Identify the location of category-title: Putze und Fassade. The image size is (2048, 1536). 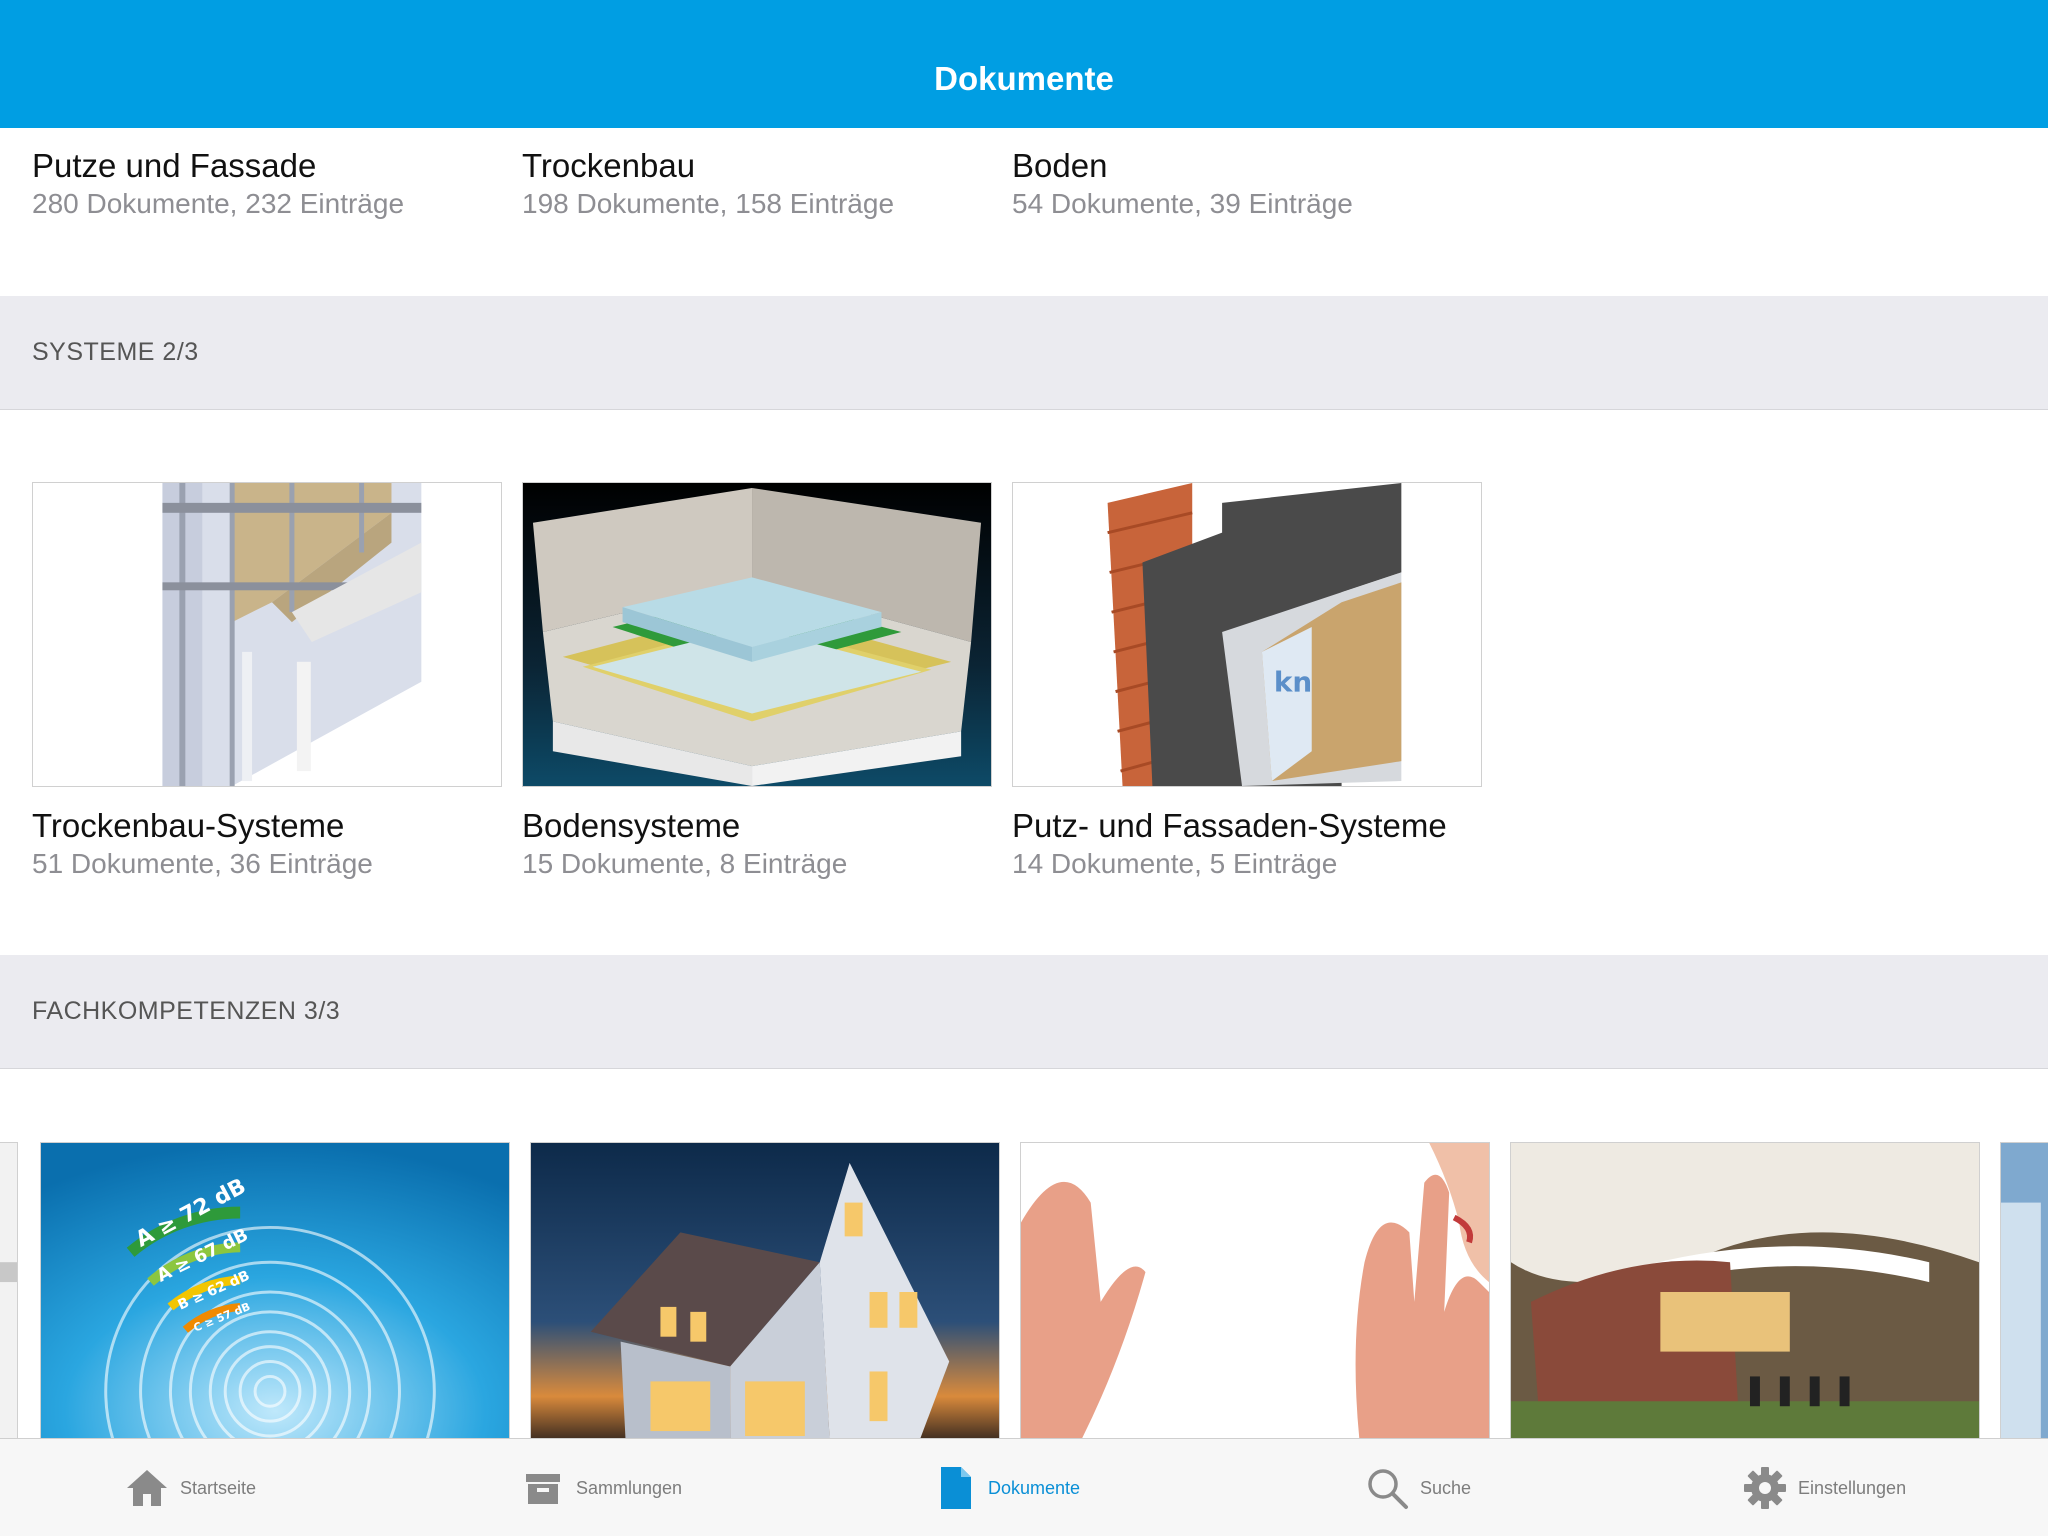
(174, 165).